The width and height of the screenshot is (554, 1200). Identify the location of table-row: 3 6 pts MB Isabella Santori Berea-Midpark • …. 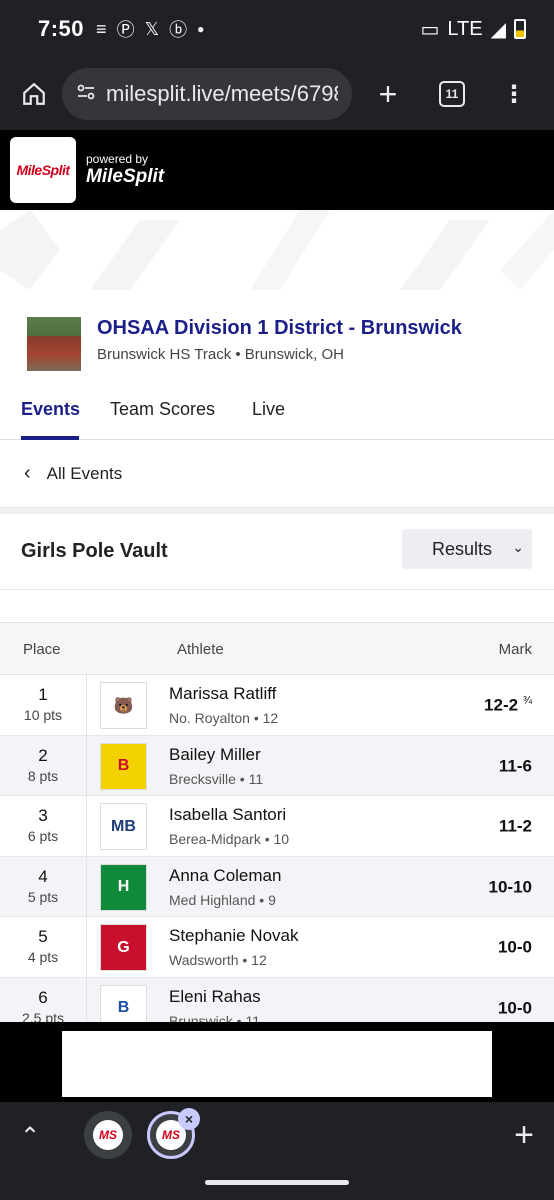
(277, 826).